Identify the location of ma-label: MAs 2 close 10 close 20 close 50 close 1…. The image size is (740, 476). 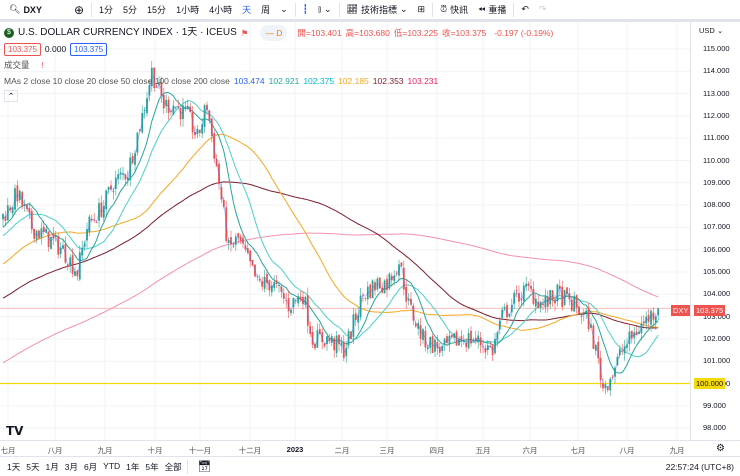
(117, 81).